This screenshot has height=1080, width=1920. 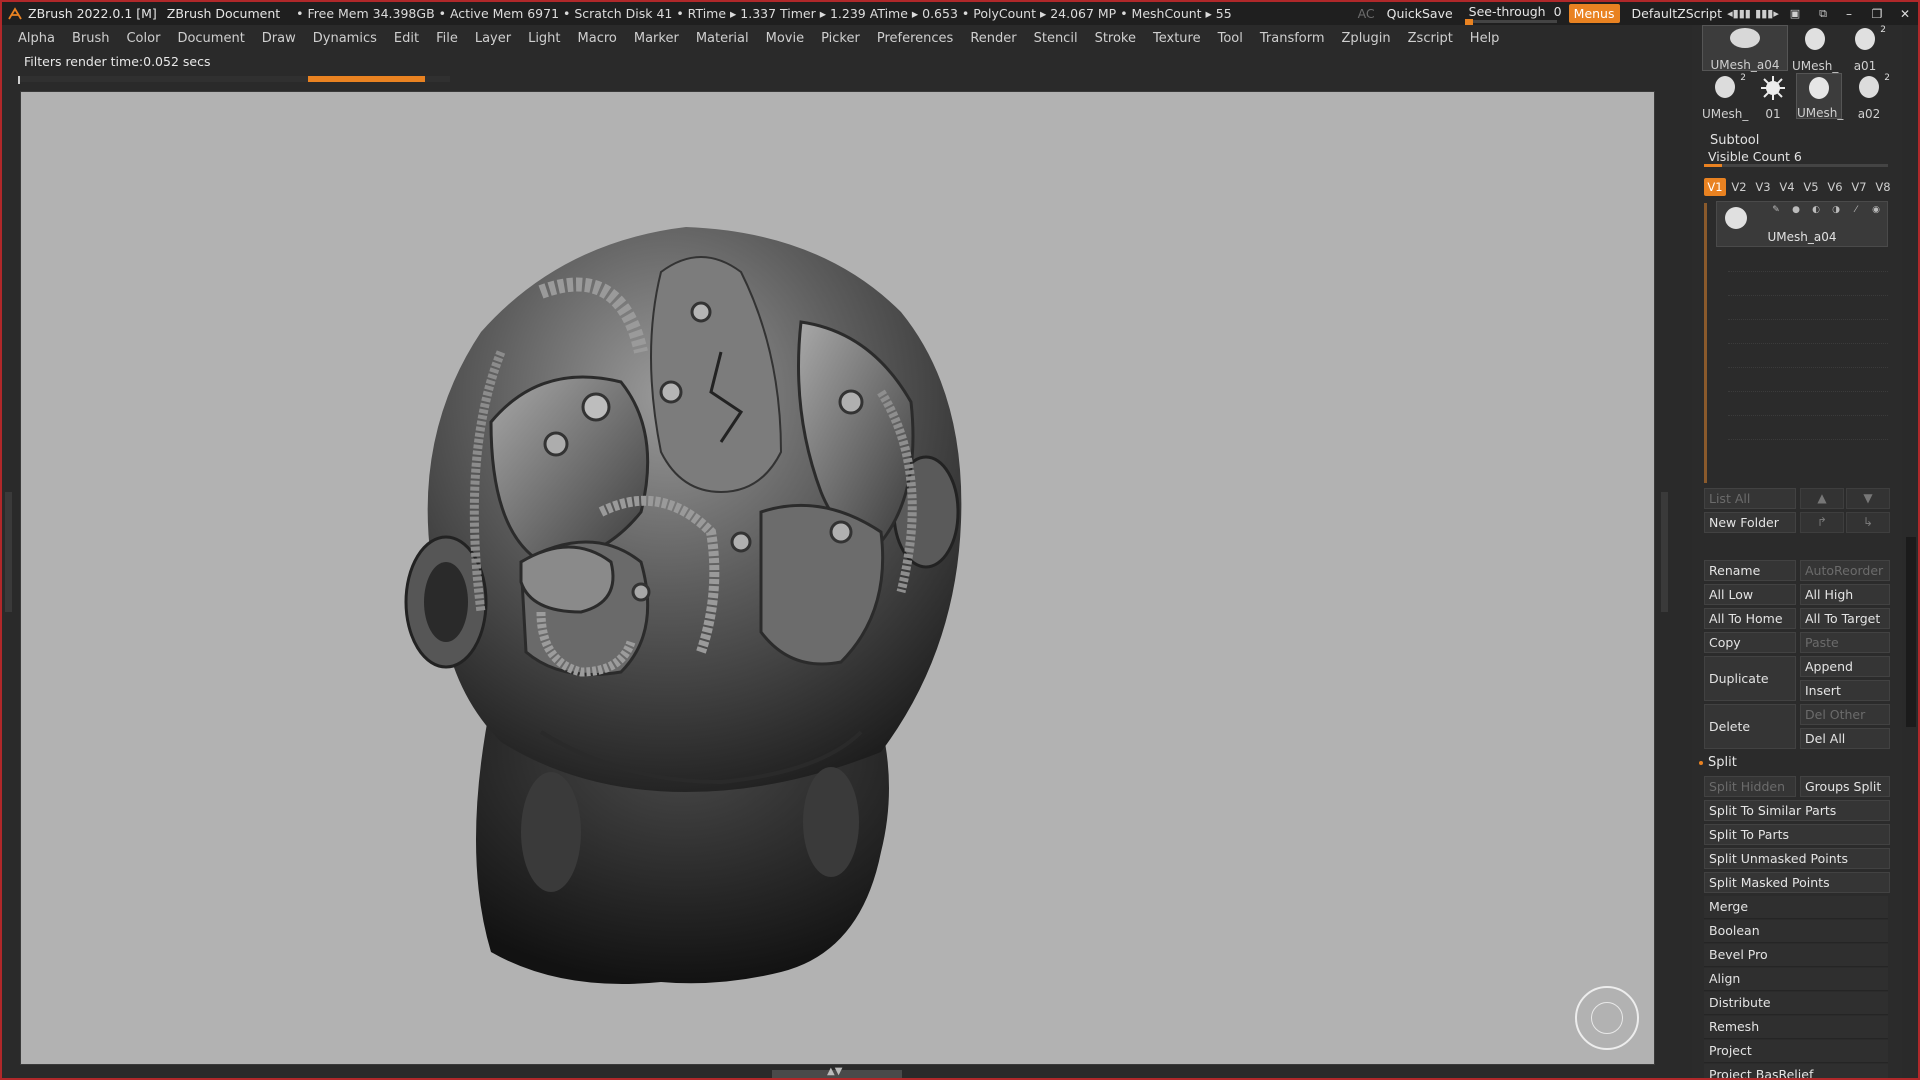 I want to click on split-to-parts-button: Split To Parts, so click(x=1797, y=834).